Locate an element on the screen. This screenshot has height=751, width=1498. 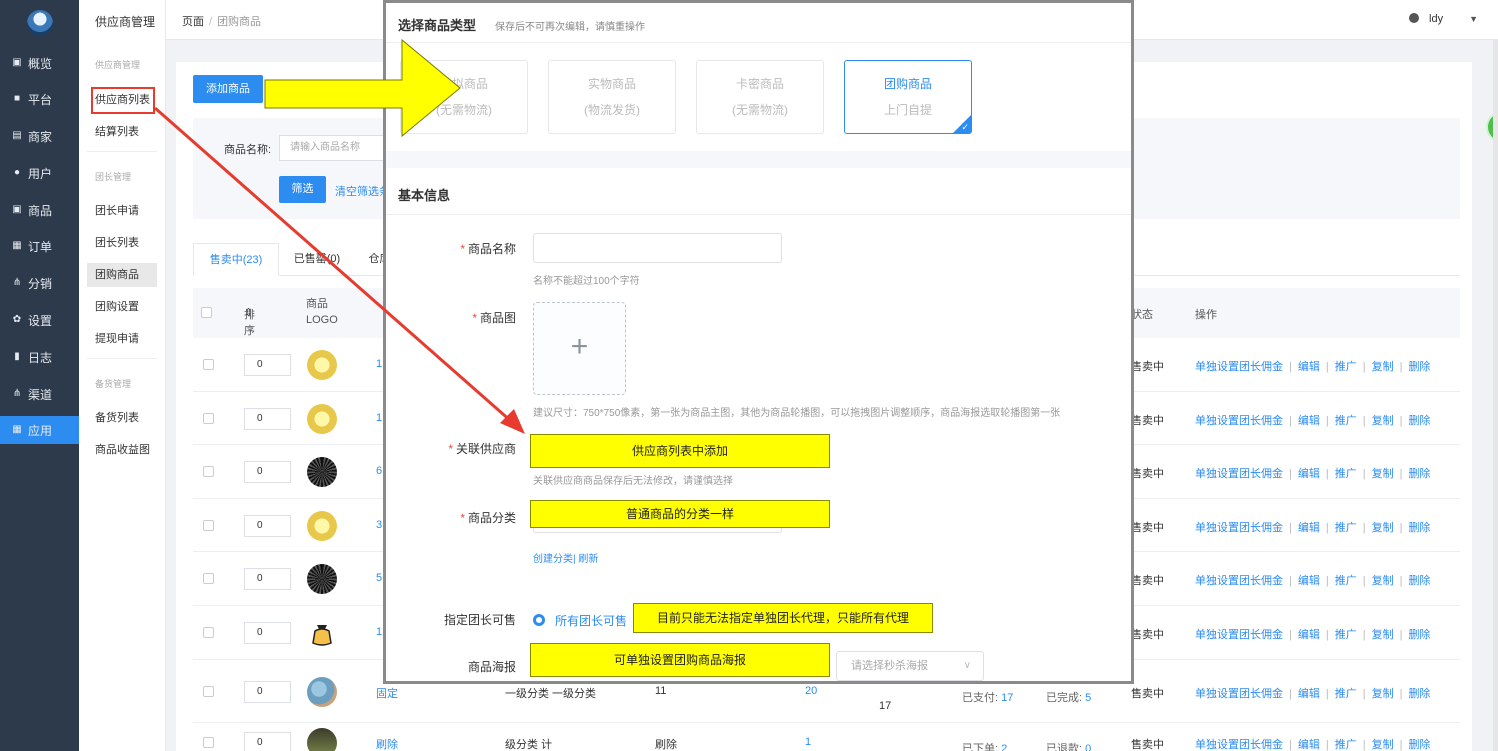
nav-item-distribution: ⋔ 分销 is located at coordinates (39, 283).